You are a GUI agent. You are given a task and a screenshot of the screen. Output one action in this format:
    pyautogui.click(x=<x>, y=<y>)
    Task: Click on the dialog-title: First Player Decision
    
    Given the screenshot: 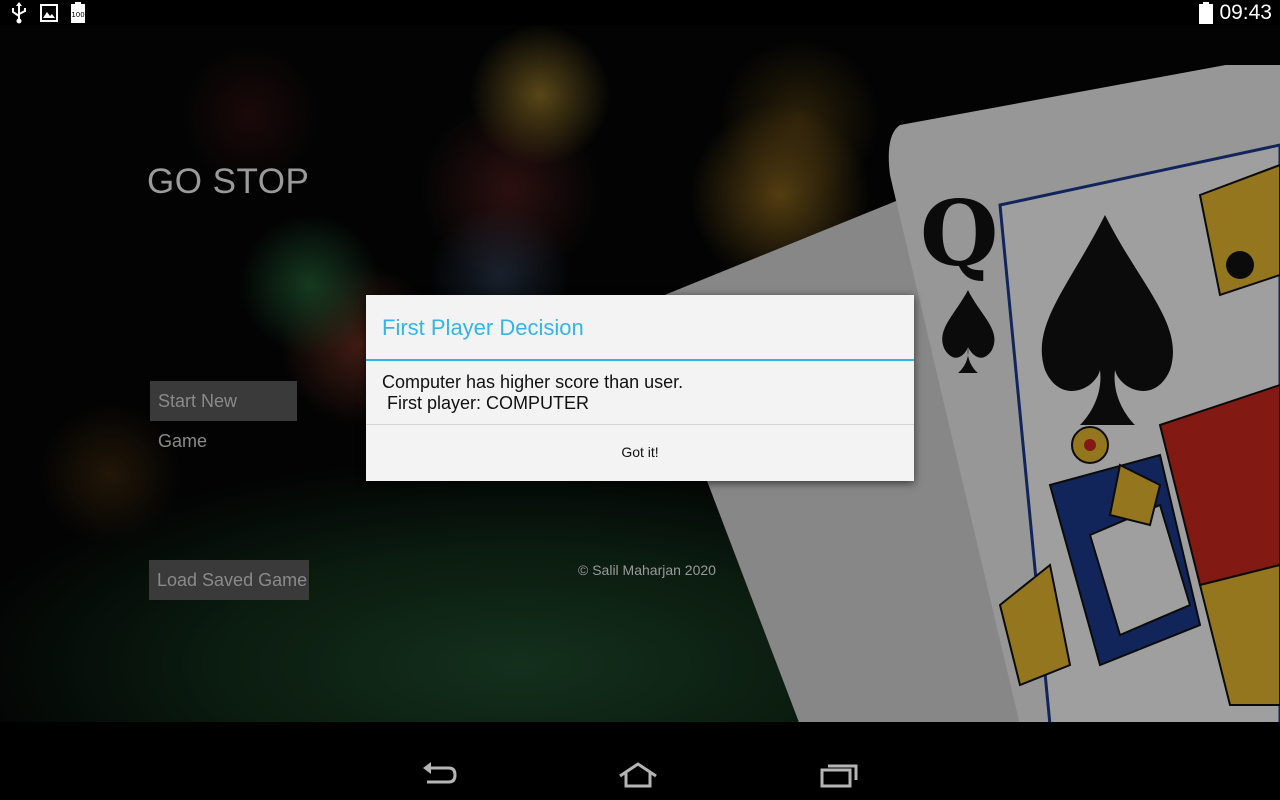 What is the action you would take?
    pyautogui.click(x=640, y=328)
    